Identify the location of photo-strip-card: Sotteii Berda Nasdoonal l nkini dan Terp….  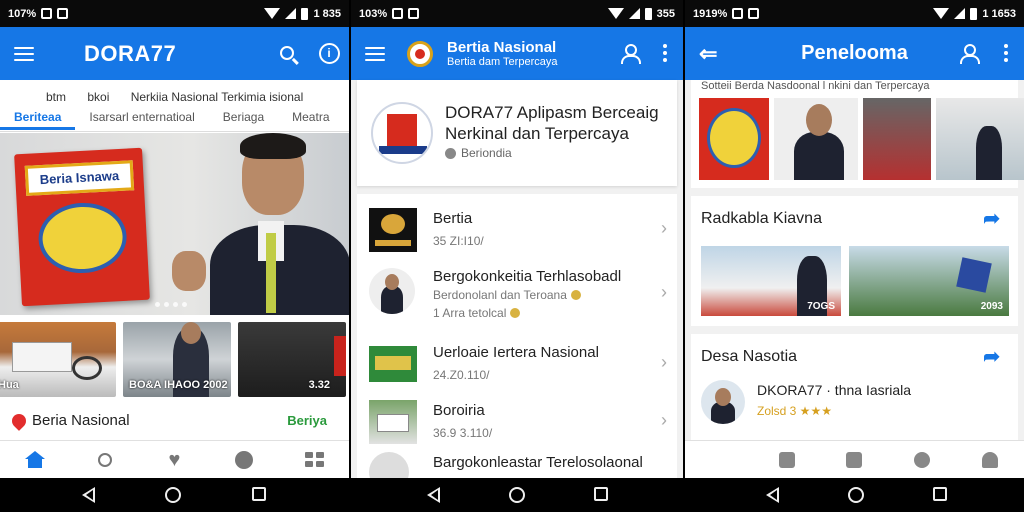
(857, 134).